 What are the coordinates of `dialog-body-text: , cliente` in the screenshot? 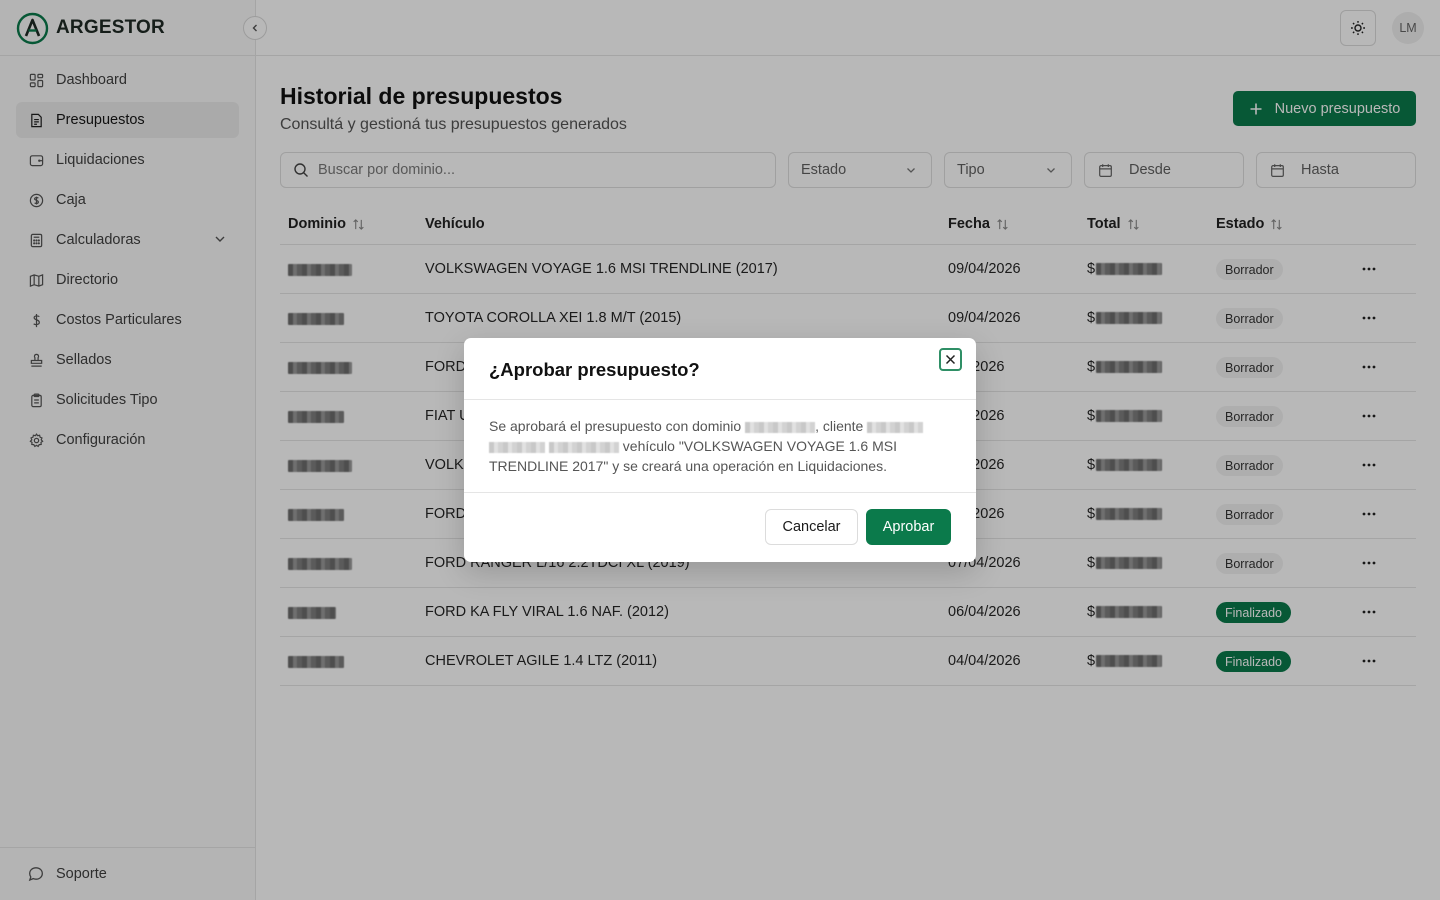 It's located at (839, 426).